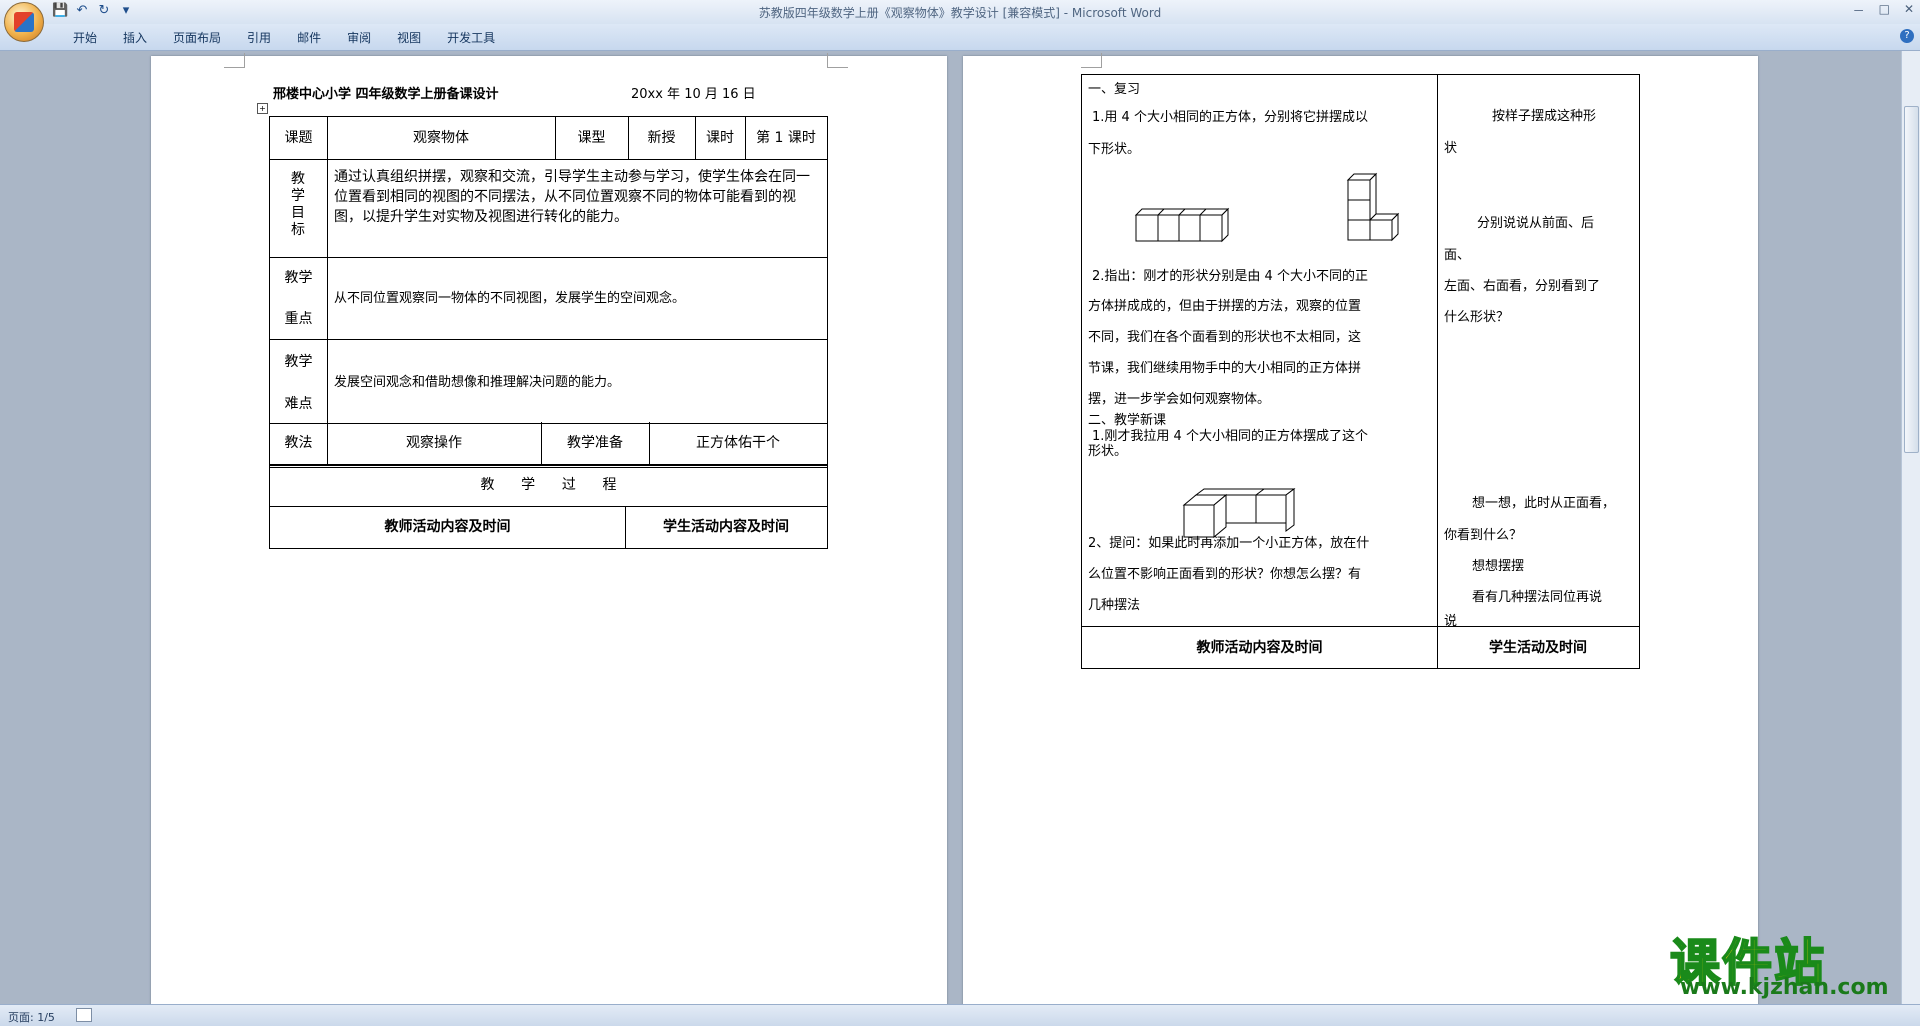  What do you see at coordinates (738, 443) in the screenshot?
I see `prep-value: 正方体佑干个` at bounding box center [738, 443].